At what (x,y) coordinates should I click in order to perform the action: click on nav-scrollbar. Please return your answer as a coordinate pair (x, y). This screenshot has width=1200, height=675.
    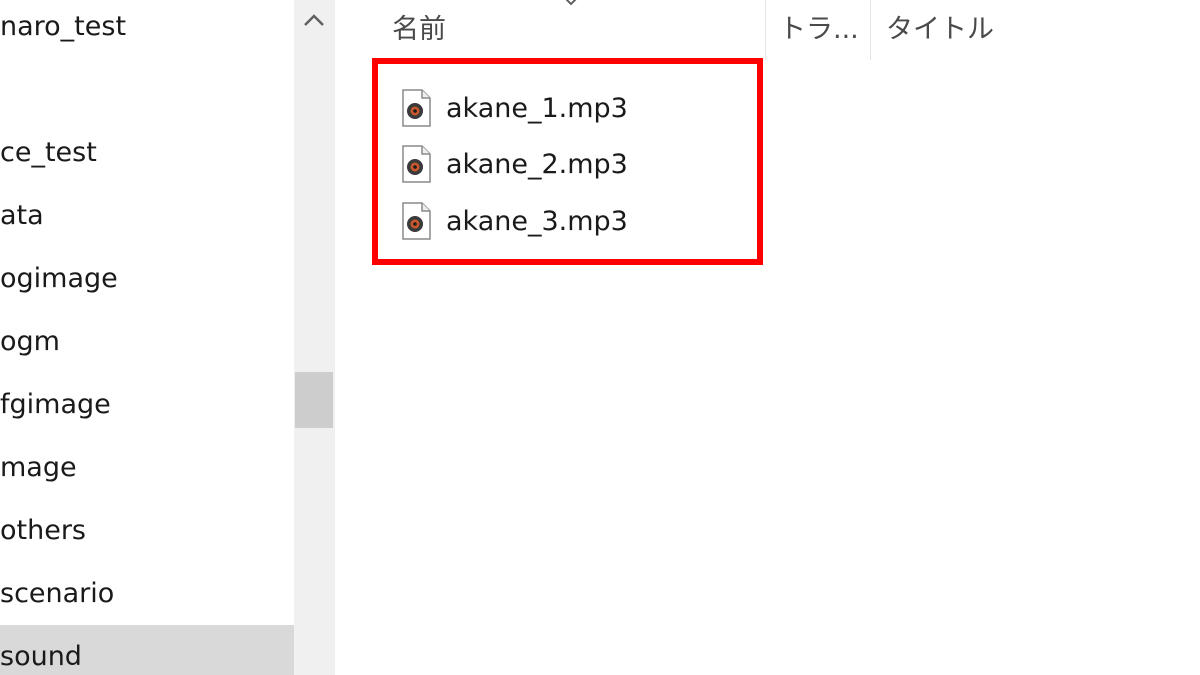
    Looking at the image, I should click on (314, 337).